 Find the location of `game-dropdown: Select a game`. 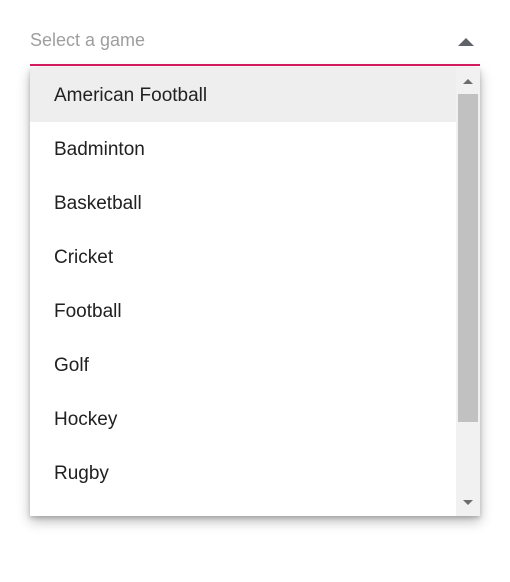

game-dropdown: Select a game is located at coordinates (255, 44).